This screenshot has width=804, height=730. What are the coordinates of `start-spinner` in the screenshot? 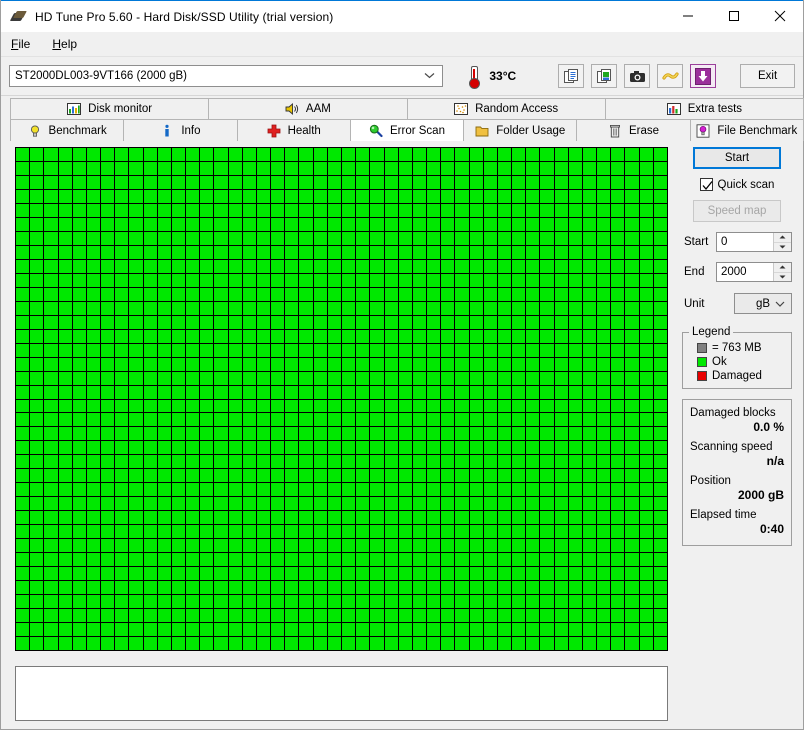 It's located at (782, 242).